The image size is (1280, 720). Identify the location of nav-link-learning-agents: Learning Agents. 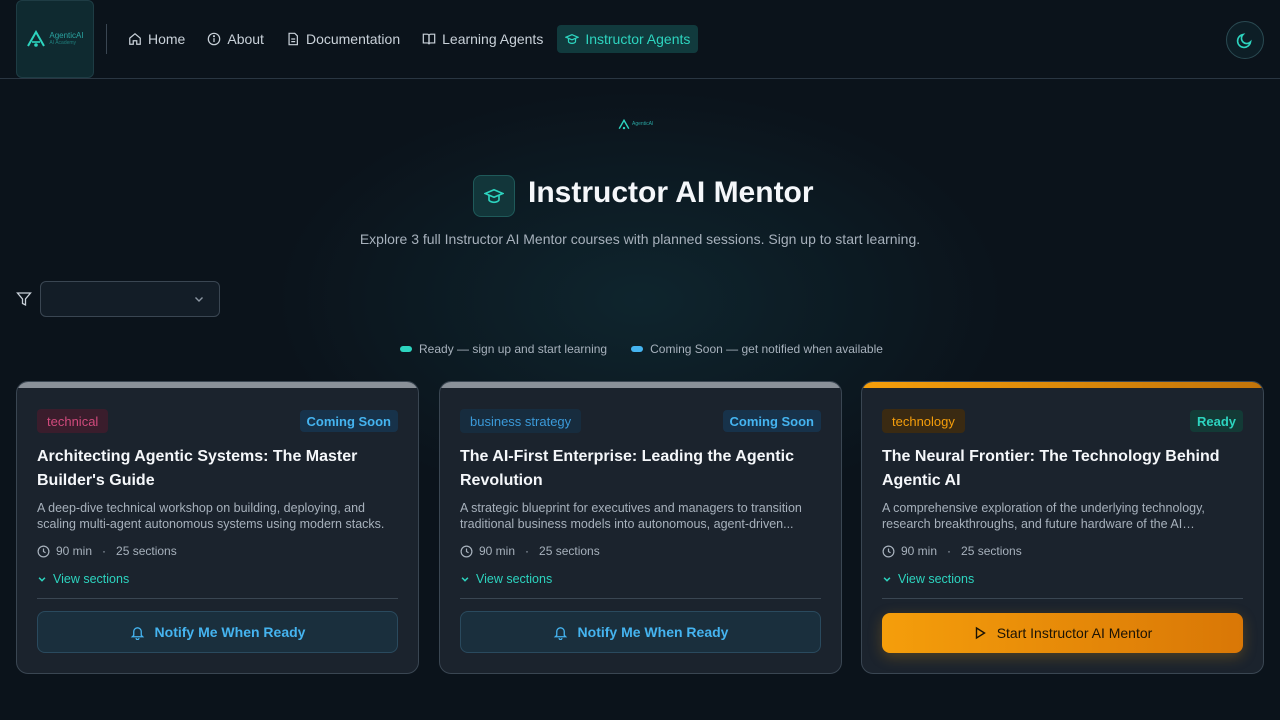
(482, 39).